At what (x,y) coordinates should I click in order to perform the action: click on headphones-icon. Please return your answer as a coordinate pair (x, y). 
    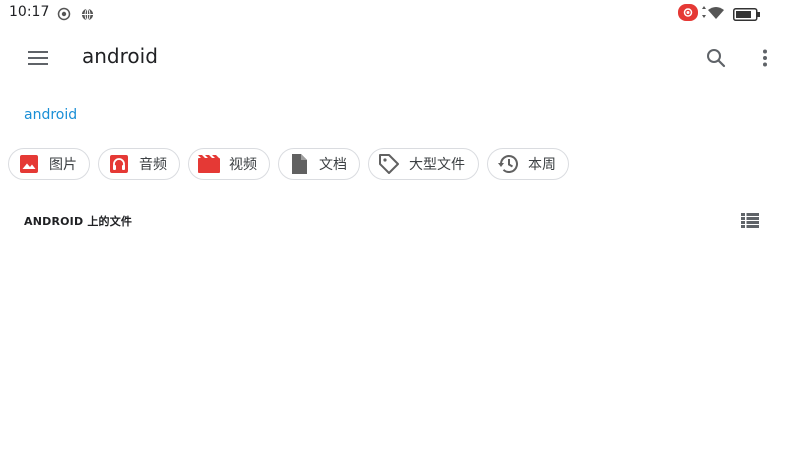
    Looking at the image, I should click on (119, 164).